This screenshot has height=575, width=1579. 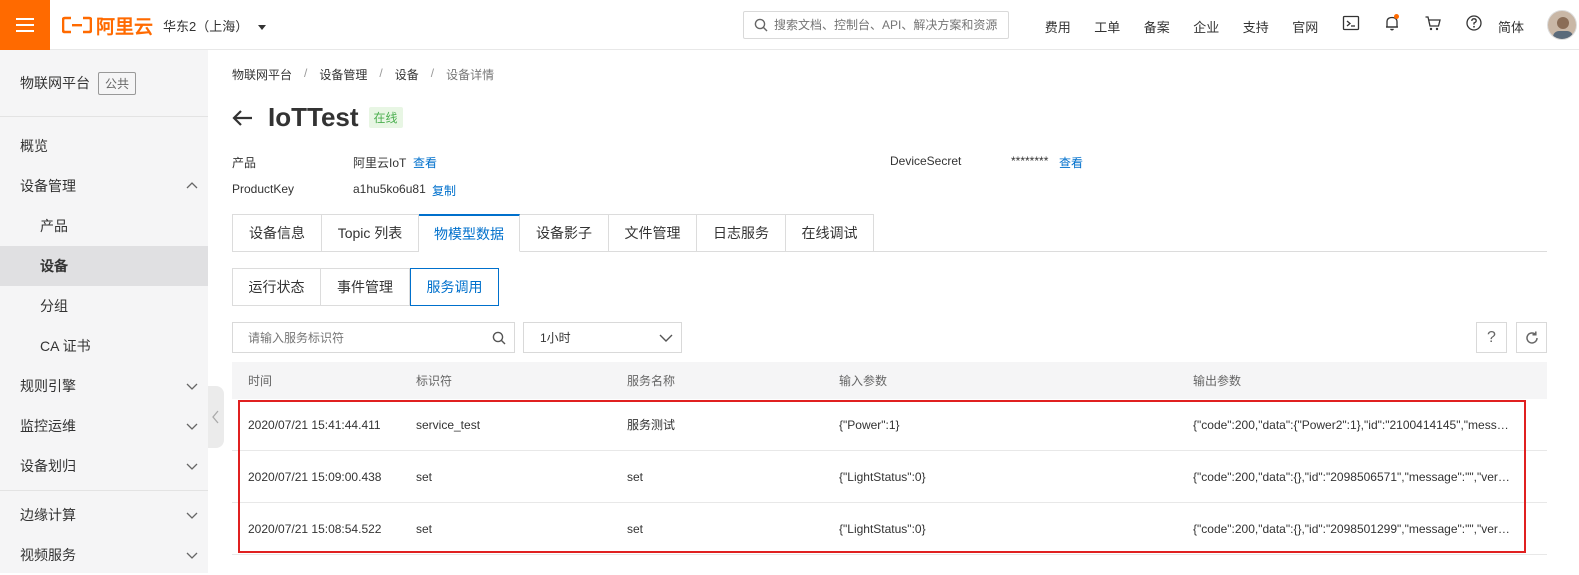 What do you see at coordinates (54, 306) in the screenshot?
I see `sidebar-item-label: 分组` at bounding box center [54, 306].